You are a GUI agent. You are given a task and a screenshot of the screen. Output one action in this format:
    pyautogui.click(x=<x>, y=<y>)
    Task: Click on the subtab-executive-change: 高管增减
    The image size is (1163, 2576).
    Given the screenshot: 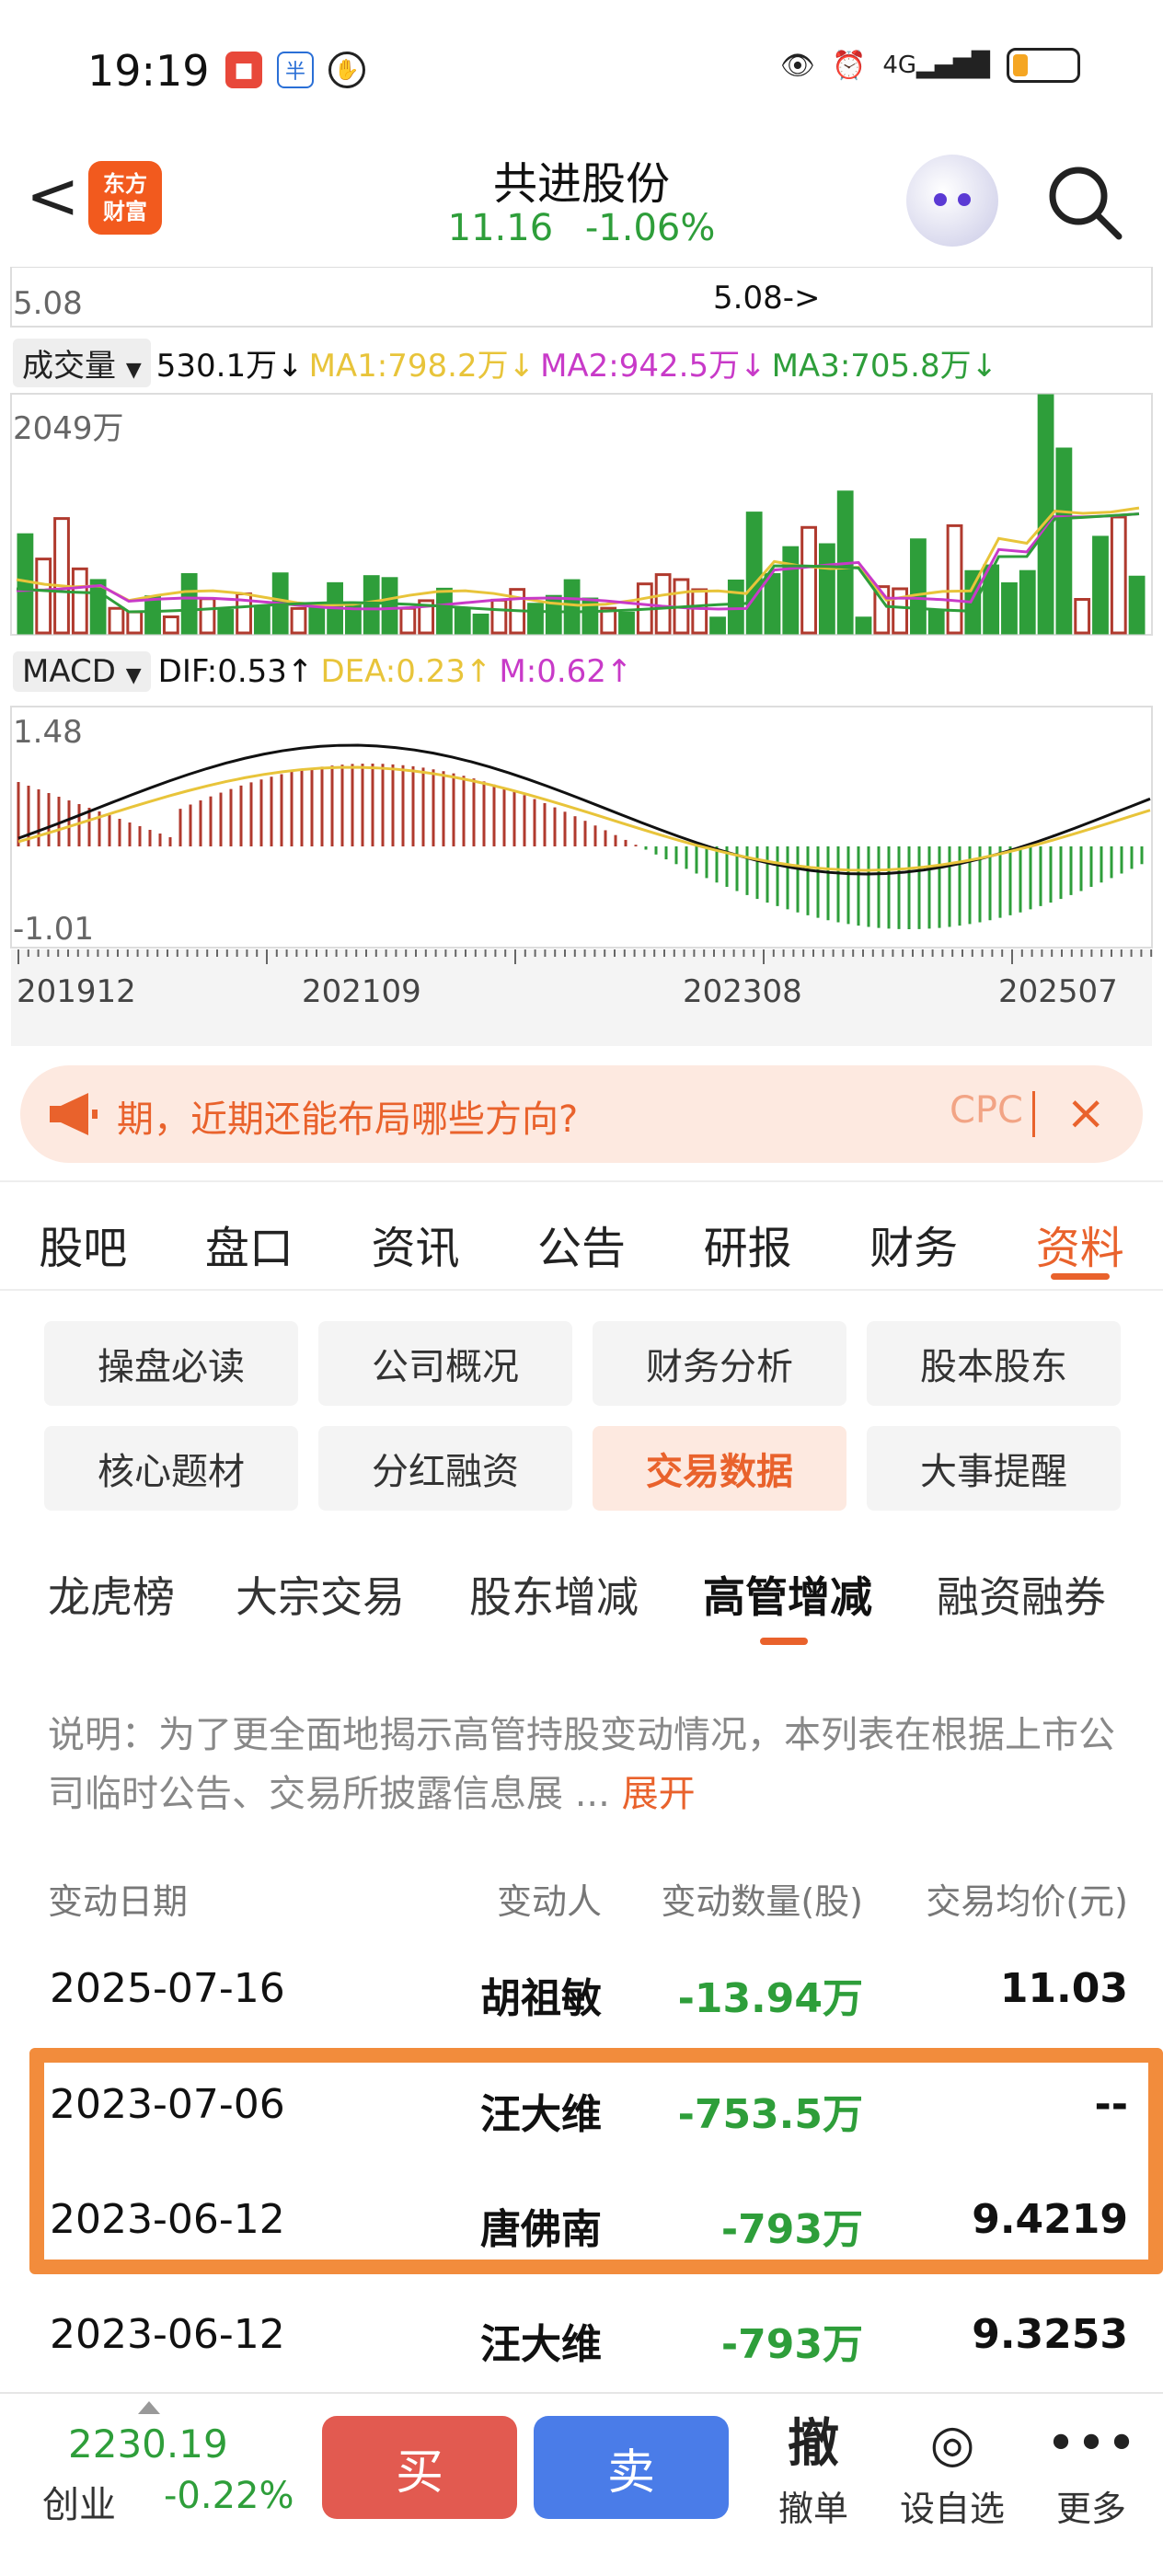 What is the action you would take?
    pyautogui.click(x=788, y=1594)
    